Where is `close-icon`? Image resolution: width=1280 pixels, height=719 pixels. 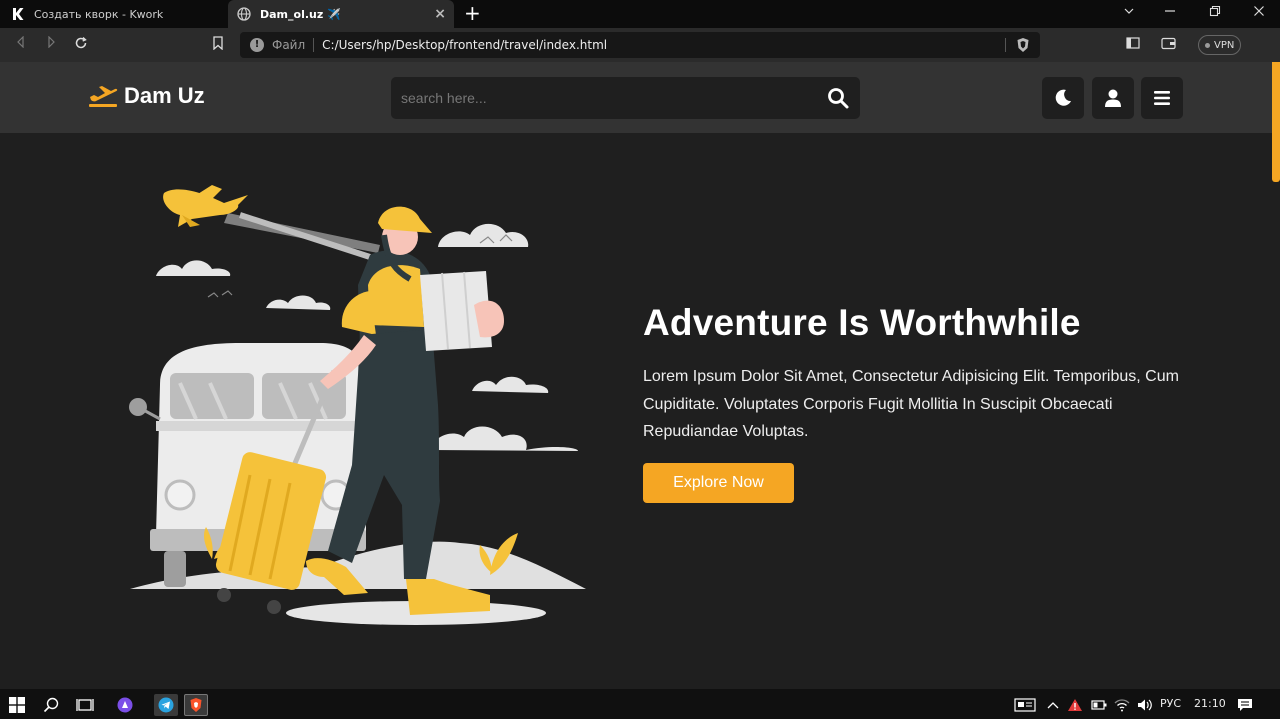 close-icon is located at coordinates (1259, 13).